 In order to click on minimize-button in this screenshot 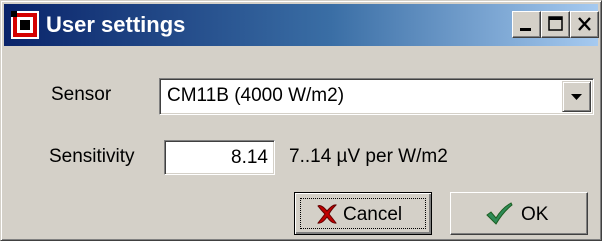, I will do `click(526, 24)`.